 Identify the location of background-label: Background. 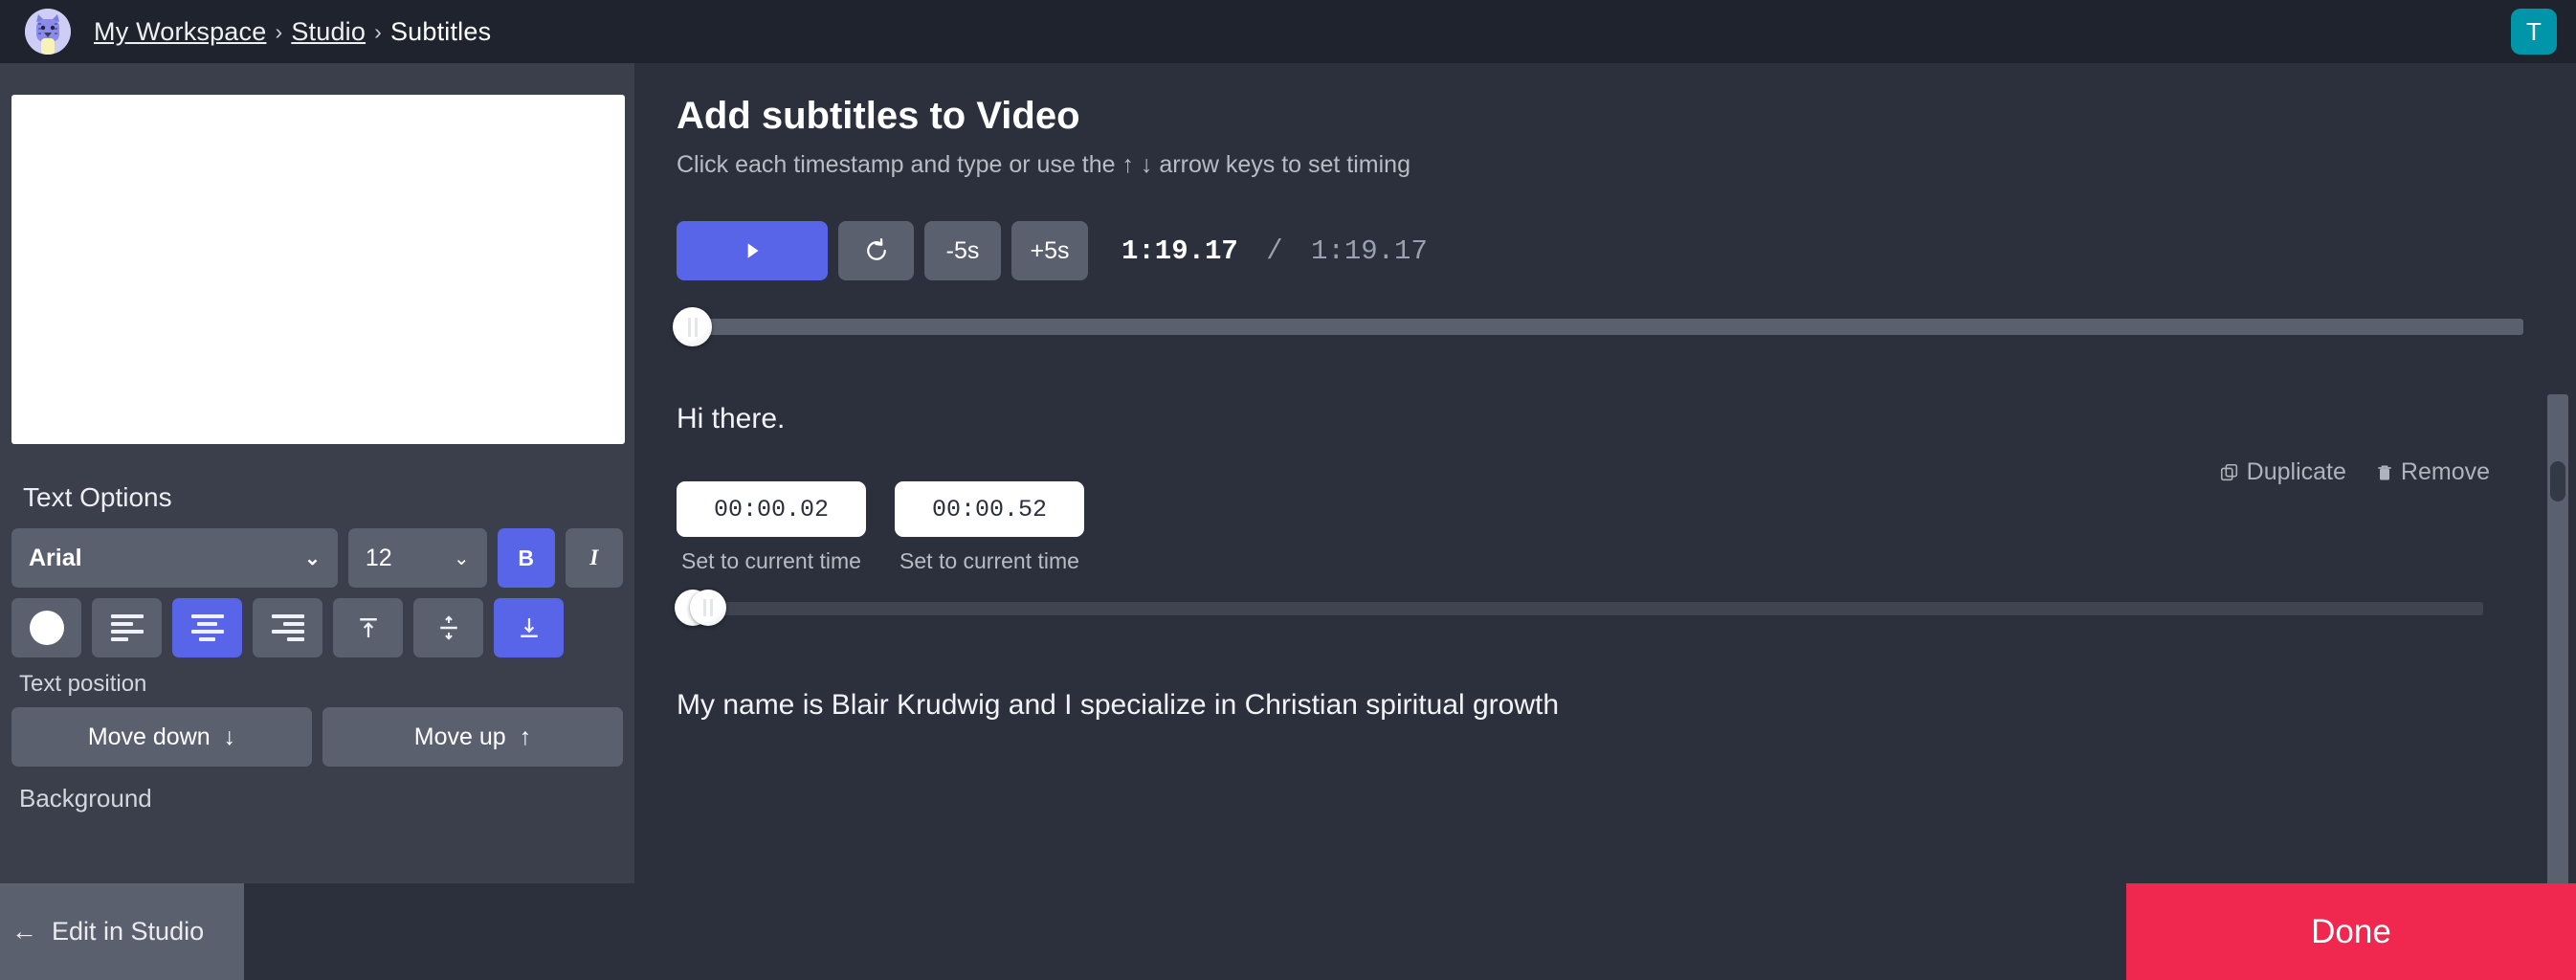
(85, 798).